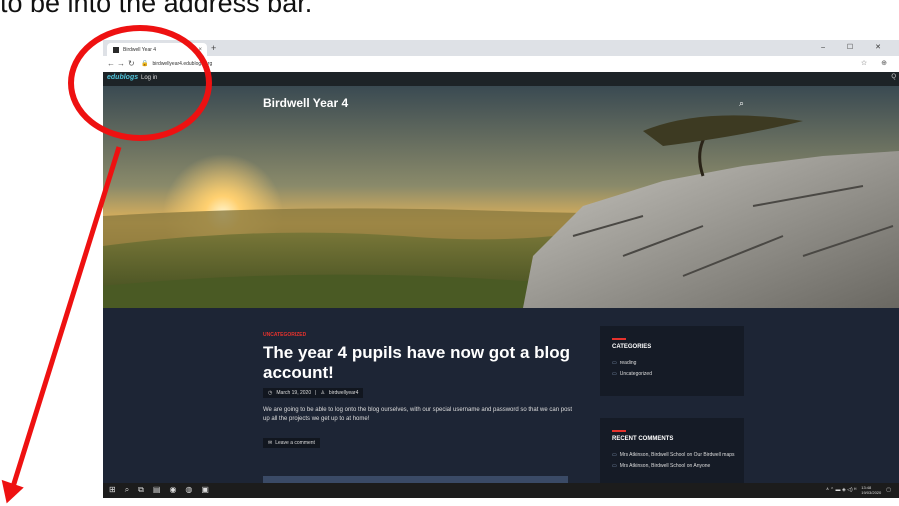 The width and height of the screenshot is (899, 506). Describe the element at coordinates (674, 466) in the screenshot. I see `comment-item: ▭ Mrs Atkinson, Birdwell School on Anyone` at that location.